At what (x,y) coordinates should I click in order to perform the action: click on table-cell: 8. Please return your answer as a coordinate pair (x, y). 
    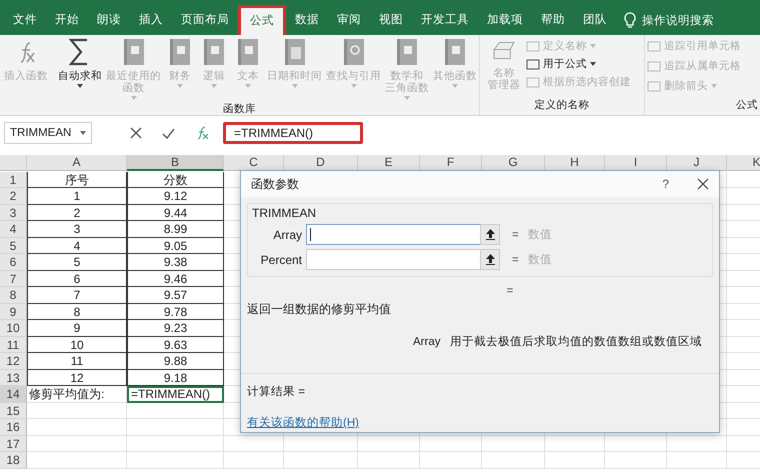
    Looking at the image, I should click on (77, 312).